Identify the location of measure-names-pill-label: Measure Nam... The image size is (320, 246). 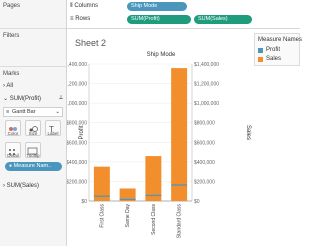
(32, 166).